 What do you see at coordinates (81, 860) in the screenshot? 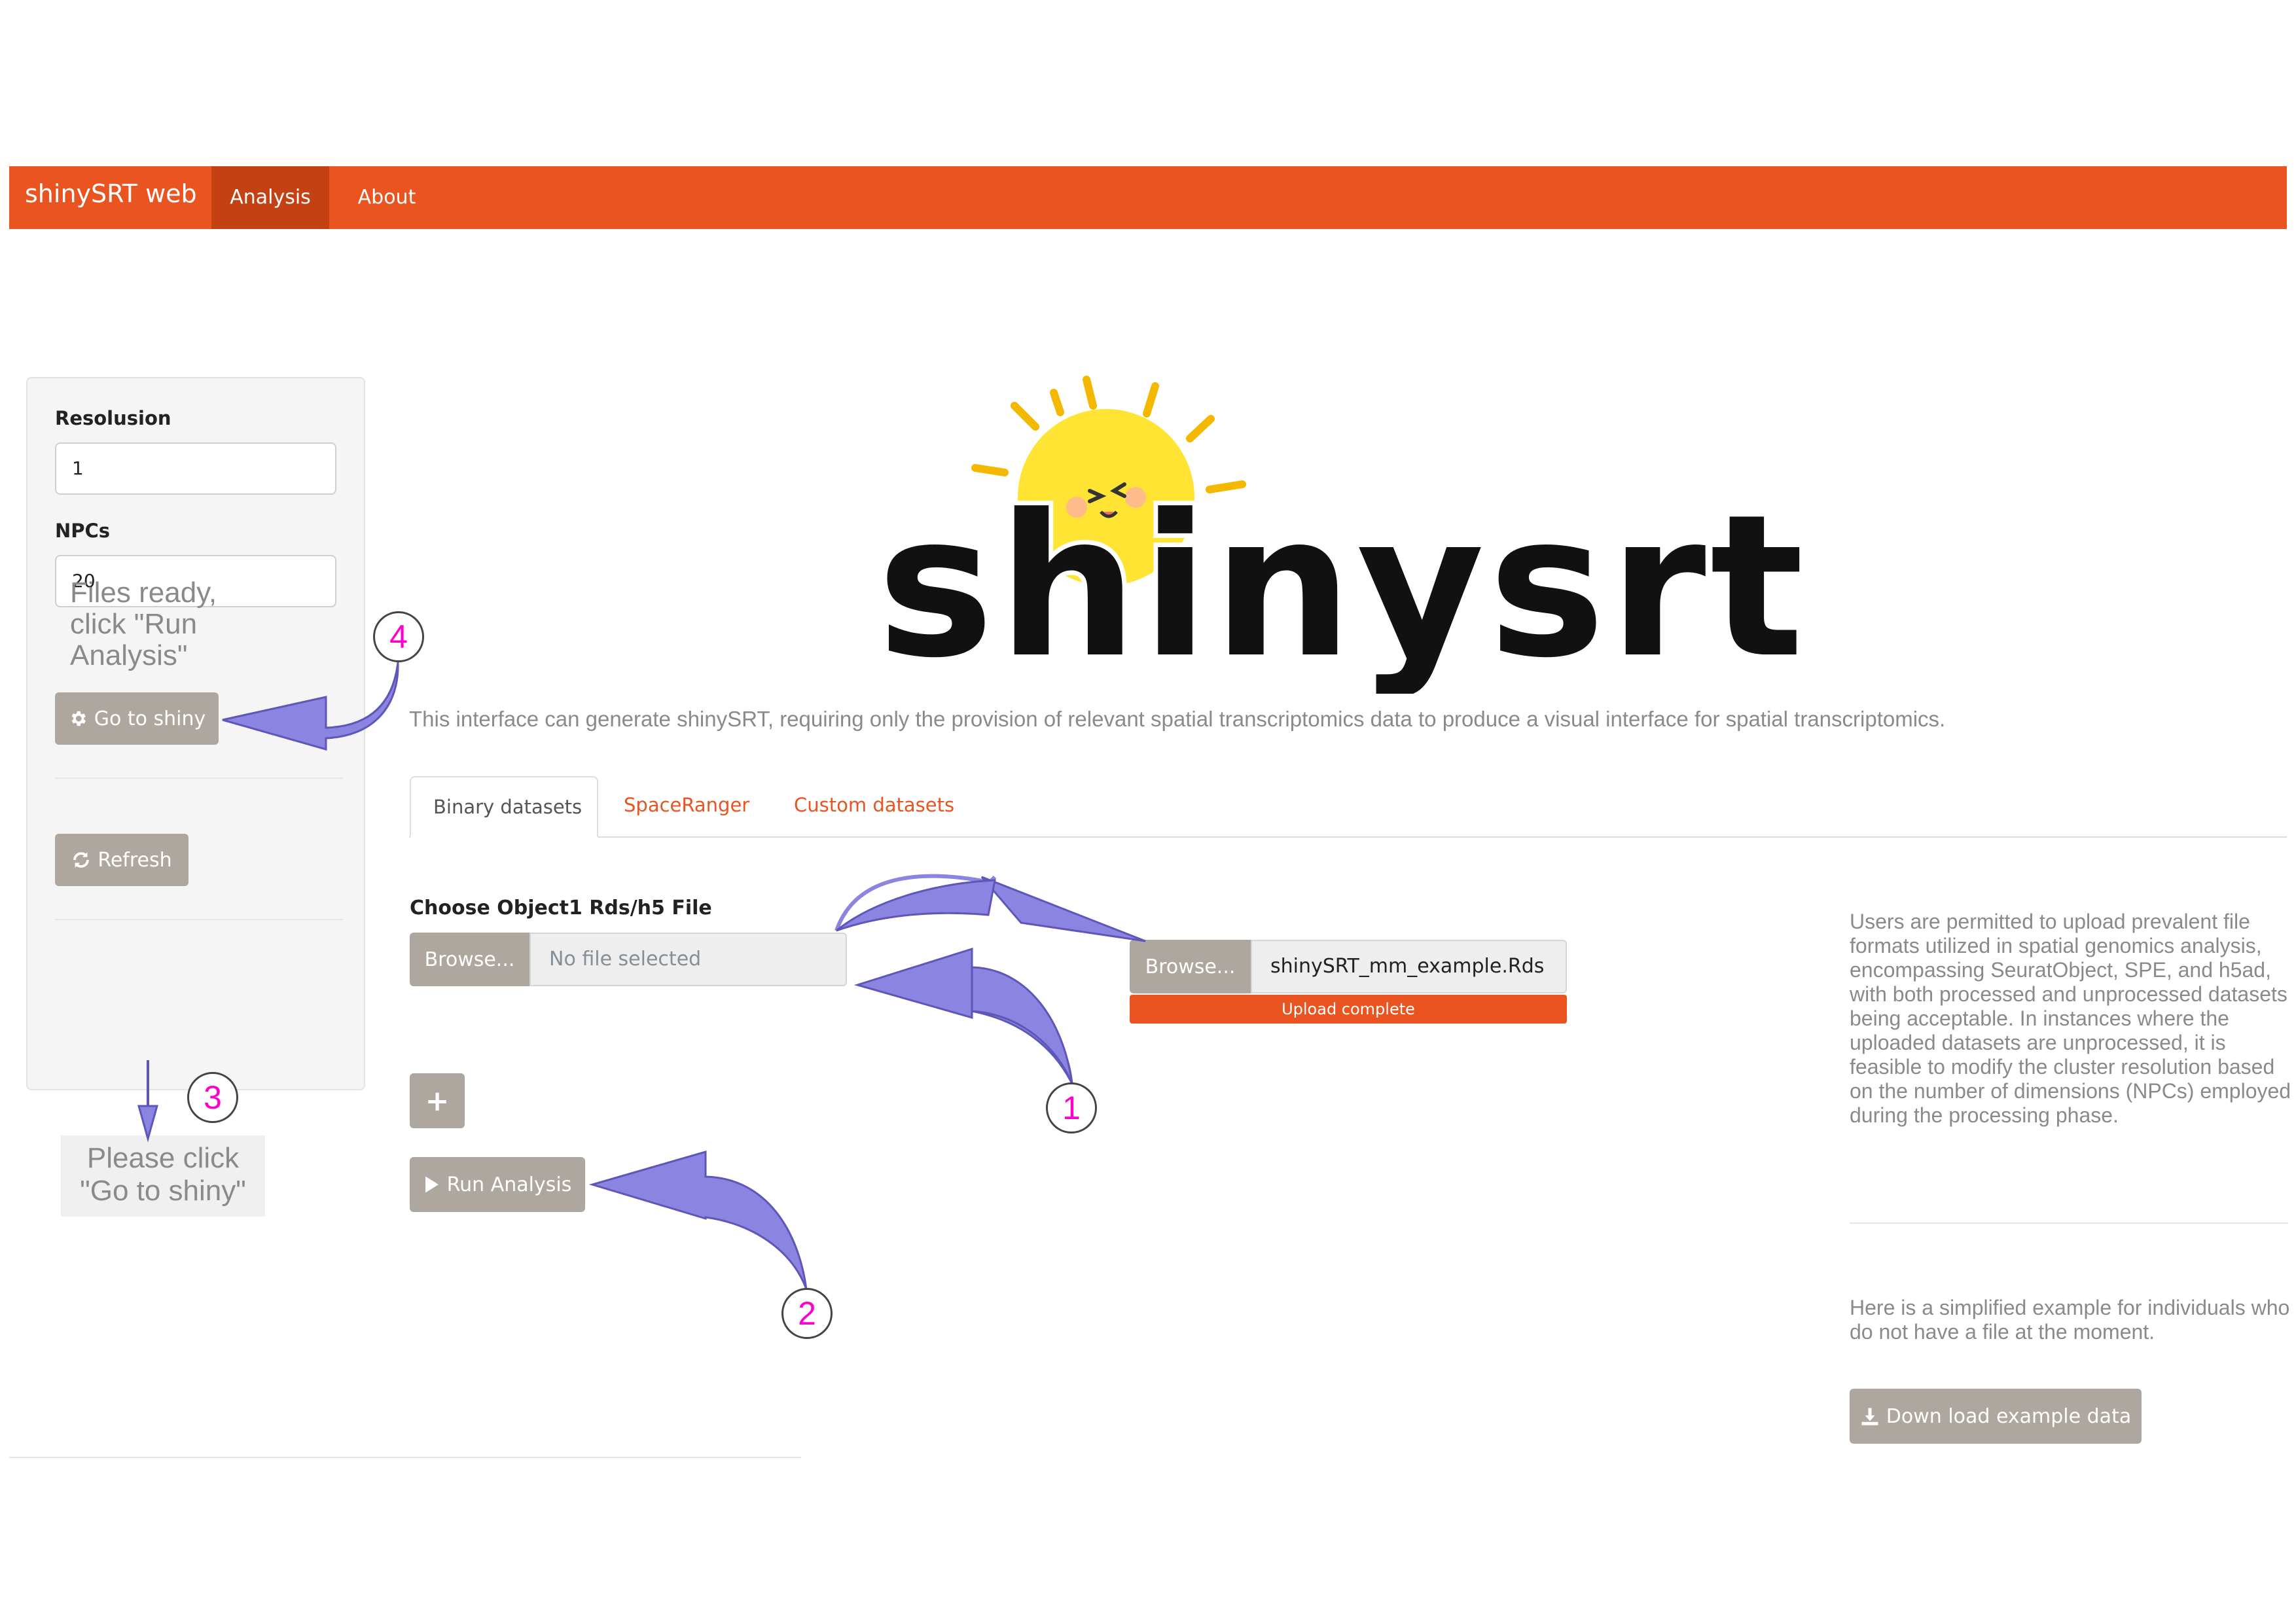
I see `refresh-icon` at bounding box center [81, 860].